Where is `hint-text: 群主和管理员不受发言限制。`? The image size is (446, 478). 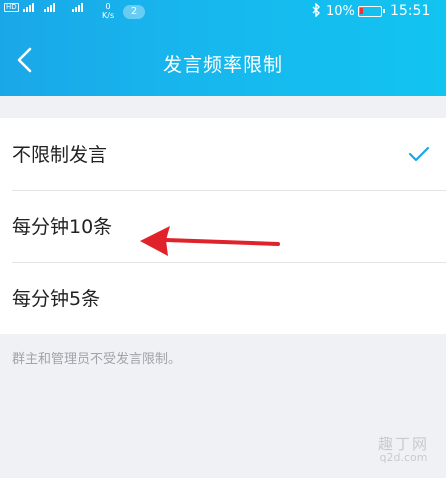 hint-text: 群主和管理员不受发言限制。 is located at coordinates (97, 359).